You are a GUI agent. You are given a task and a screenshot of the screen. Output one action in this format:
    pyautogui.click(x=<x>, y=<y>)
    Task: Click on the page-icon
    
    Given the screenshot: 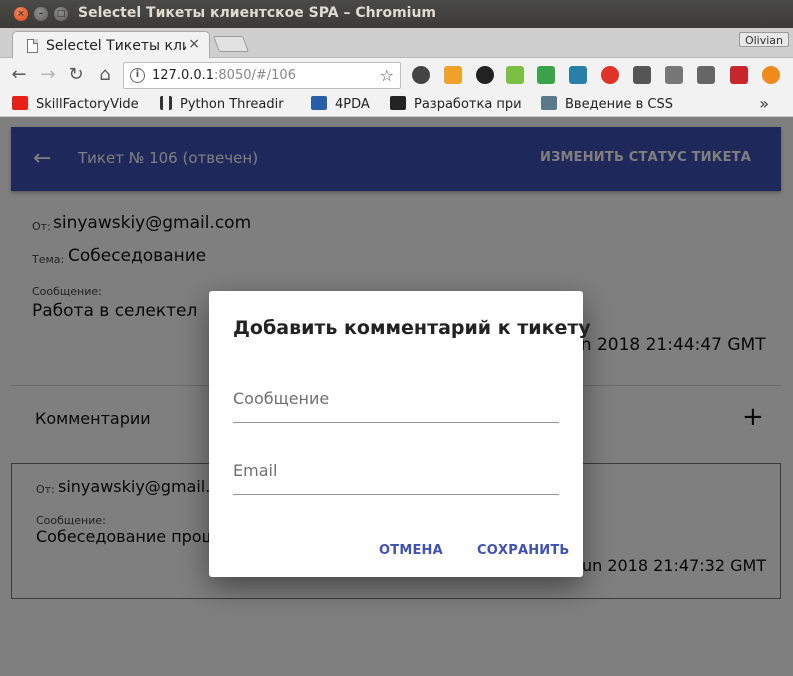 What is the action you would take?
    pyautogui.click(x=32, y=46)
    